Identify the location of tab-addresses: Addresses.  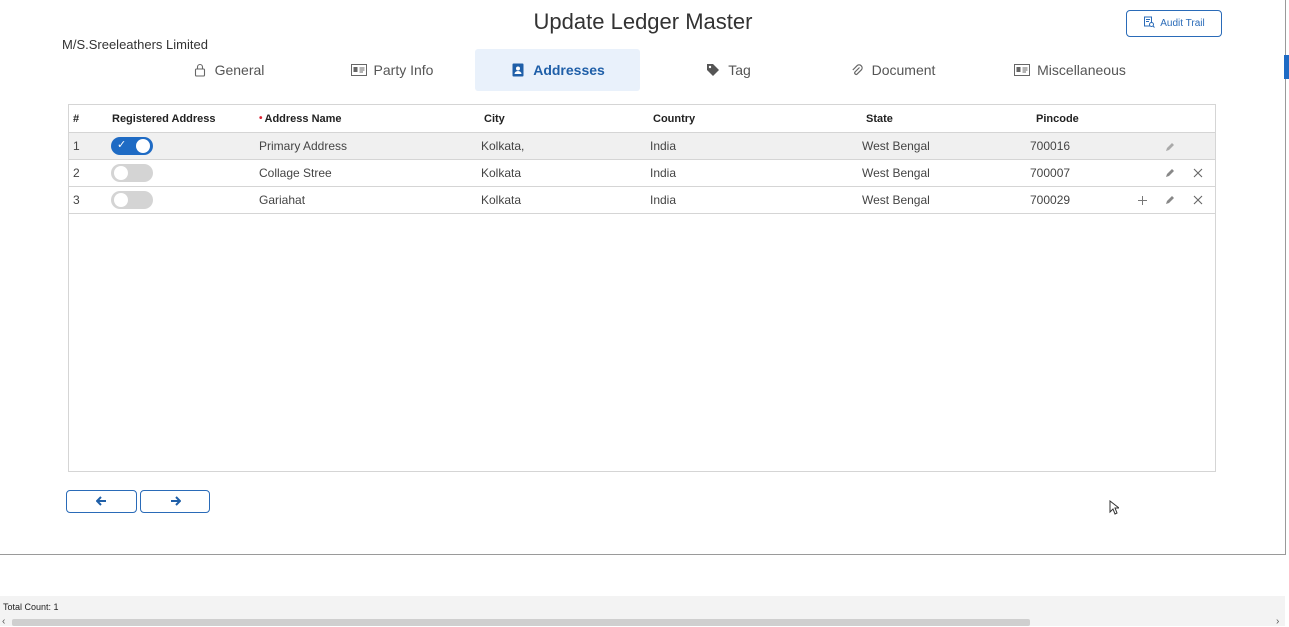
(557, 70).